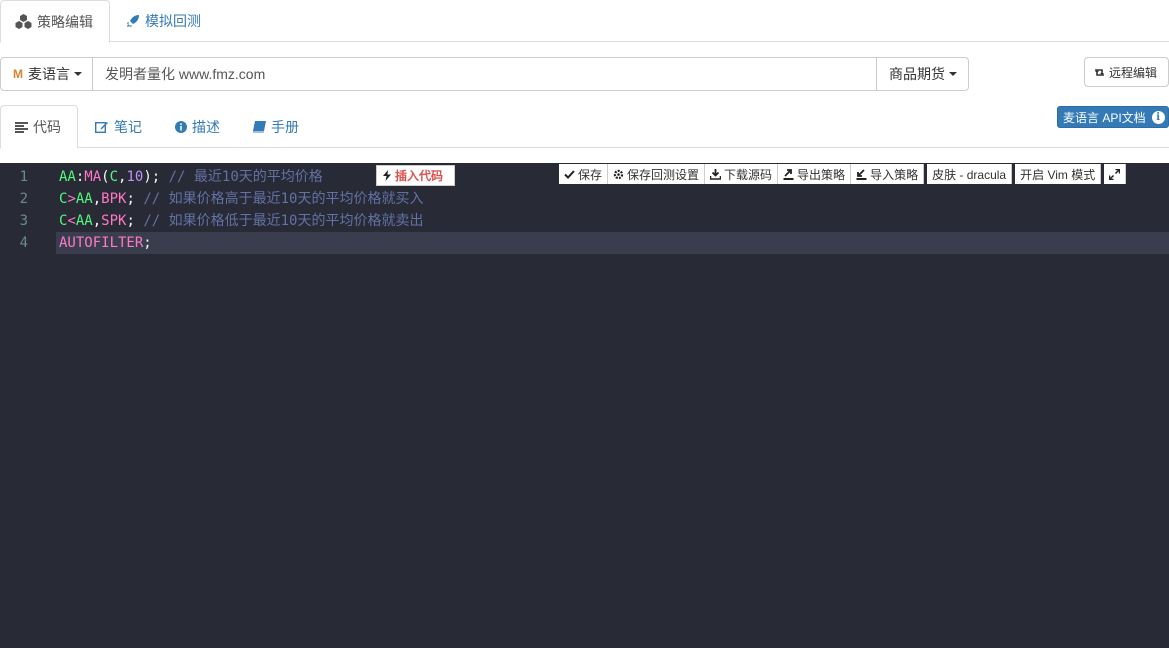 This screenshot has width=1169, height=648. I want to click on strategy-header-group: M 麦语言 商品期货, so click(484, 74).